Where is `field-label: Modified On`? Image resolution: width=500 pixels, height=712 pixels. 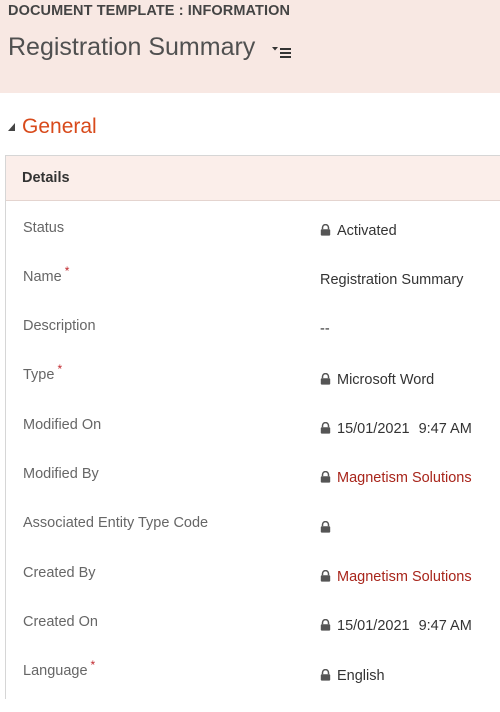
field-label: Modified On is located at coordinates (62, 425).